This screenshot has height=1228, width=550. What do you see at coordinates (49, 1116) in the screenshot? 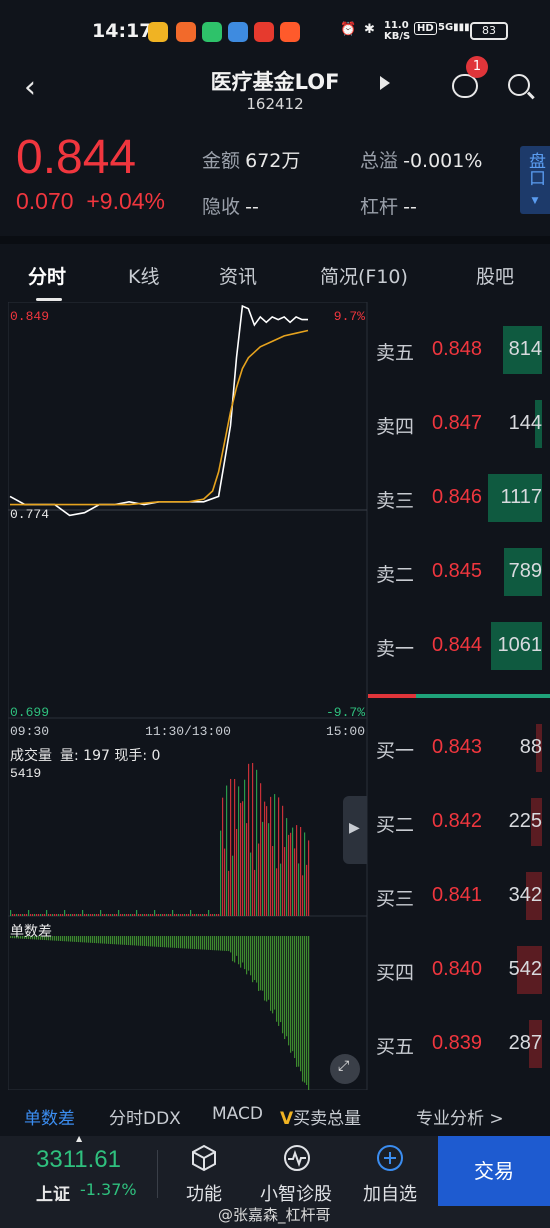
I see `indicator-tab-diff: 单数差` at bounding box center [49, 1116].